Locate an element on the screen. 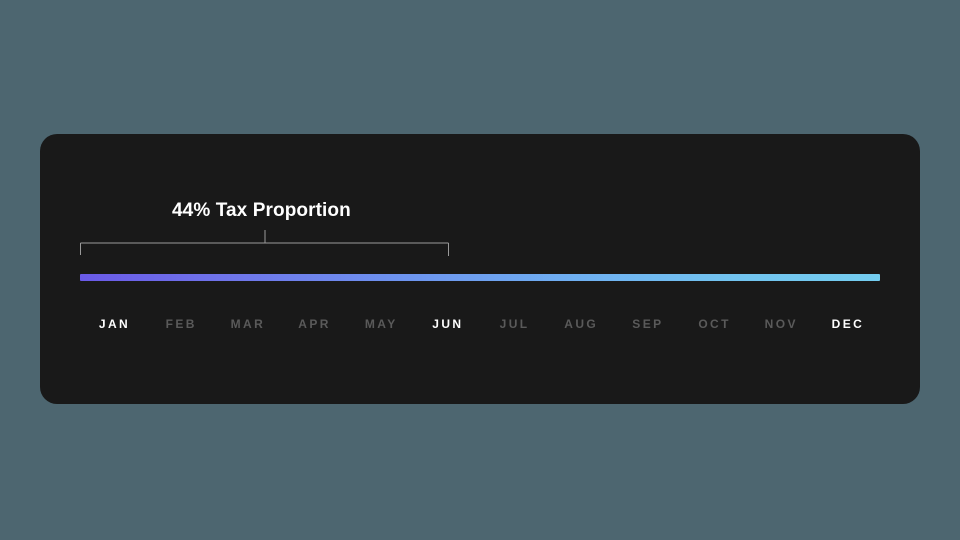 The height and width of the screenshot is (540, 960). tax-proportion-callout-label: 44% Tax Proportion is located at coordinates (261, 210).